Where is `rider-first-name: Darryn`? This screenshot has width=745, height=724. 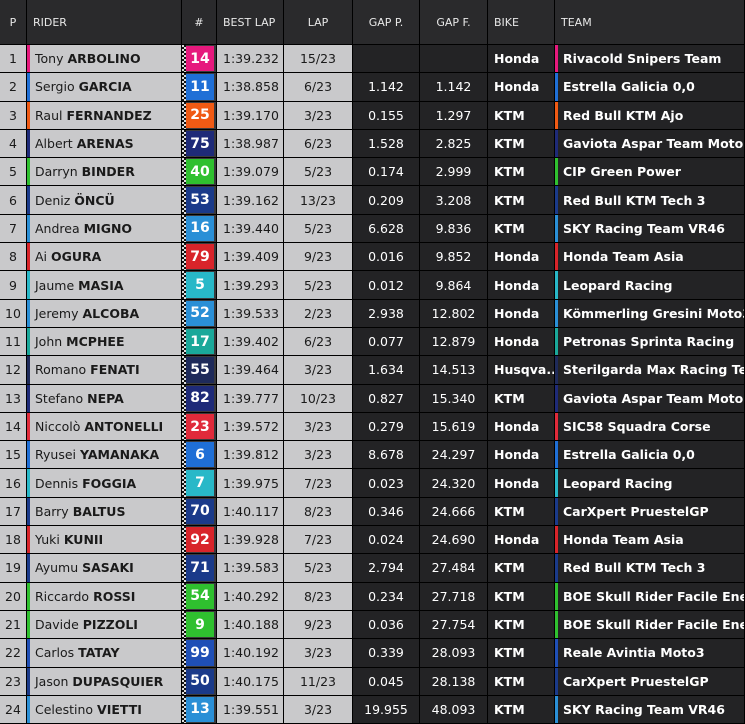 rider-first-name: Darryn is located at coordinates (56, 172).